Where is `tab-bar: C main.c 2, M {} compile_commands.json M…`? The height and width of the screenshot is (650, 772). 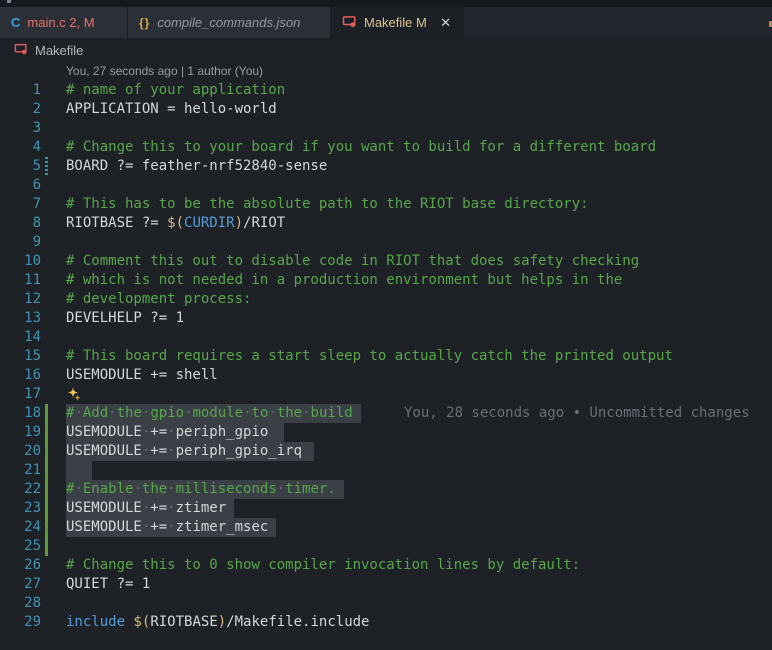
tab-bar: C main.c 2, M {} compile_commands.json M… is located at coordinates (386, 22).